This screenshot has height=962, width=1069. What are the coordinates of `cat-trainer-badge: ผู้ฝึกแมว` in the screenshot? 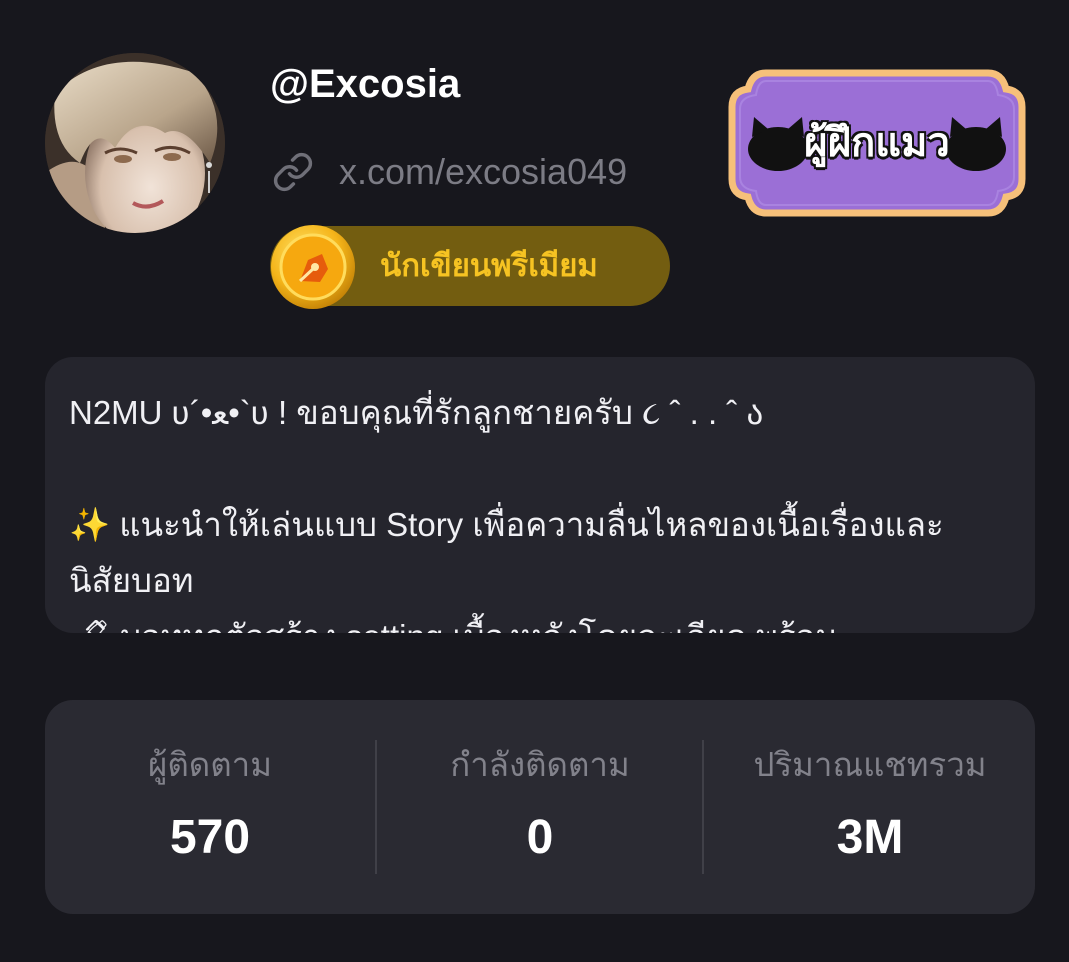 It's located at (877, 143).